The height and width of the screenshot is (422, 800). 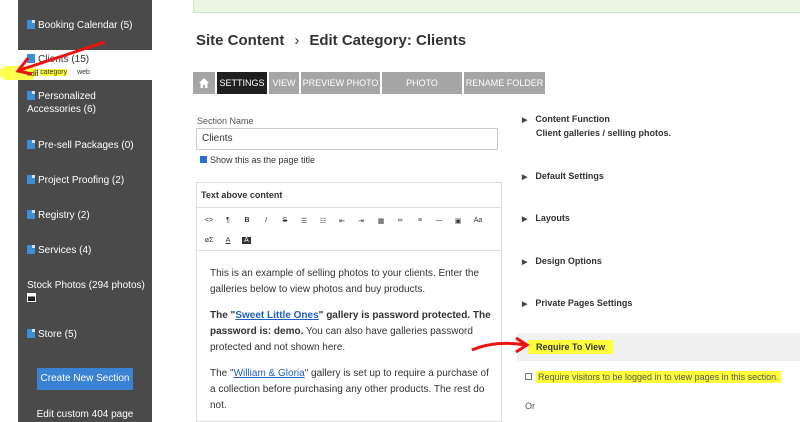 What do you see at coordinates (571, 347) in the screenshot?
I see `require-to-view-label: Require To View` at bounding box center [571, 347].